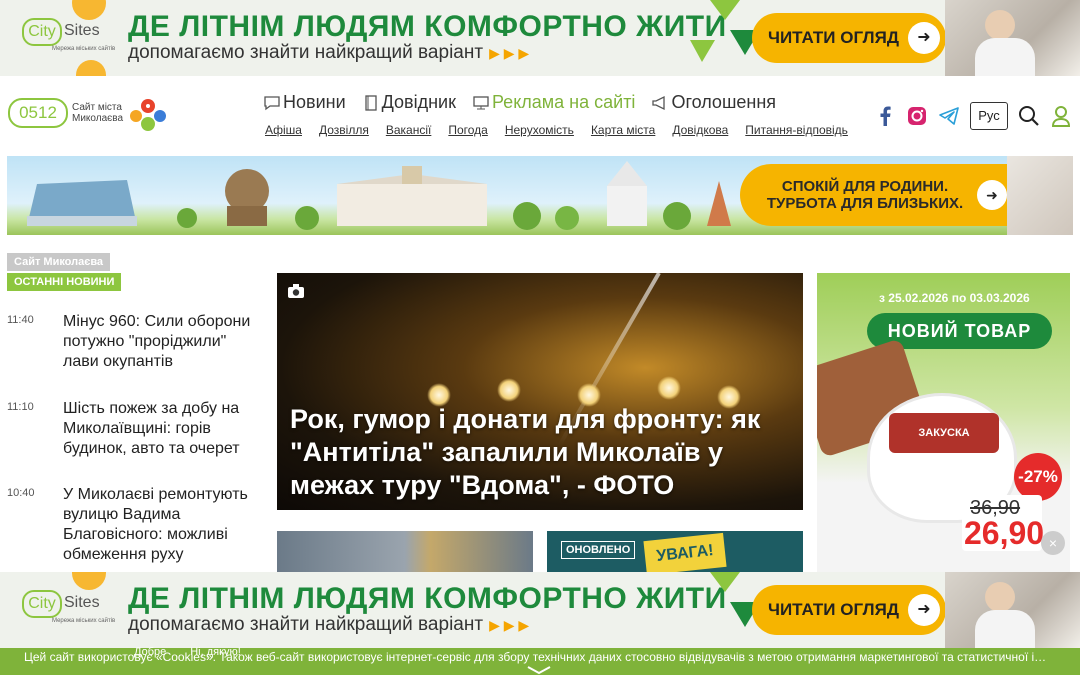 Image resolution: width=1080 pixels, height=675 pixels. Describe the element at coordinates (989, 116) in the screenshot. I see `language-switch-button: Рус` at that location.